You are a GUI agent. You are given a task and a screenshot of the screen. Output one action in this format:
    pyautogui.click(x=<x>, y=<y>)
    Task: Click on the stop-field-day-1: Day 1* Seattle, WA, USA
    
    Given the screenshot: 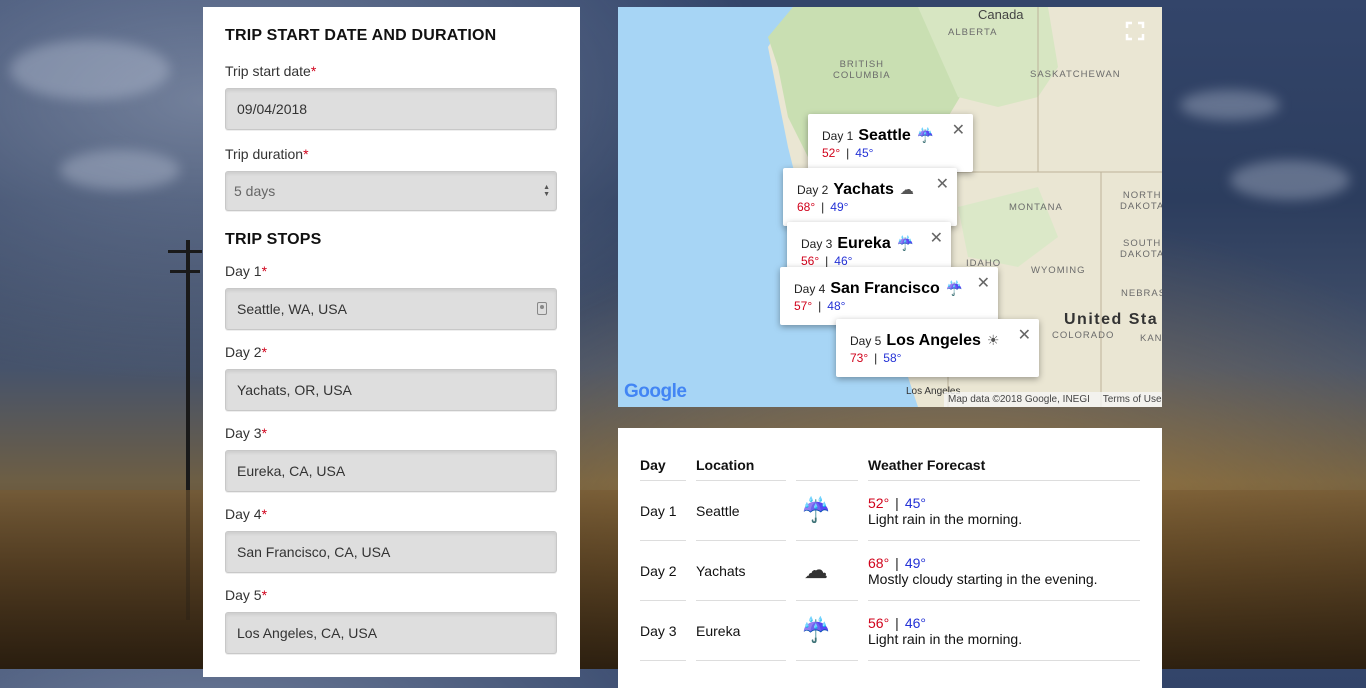 What is the action you would take?
    pyautogui.click(x=391, y=296)
    